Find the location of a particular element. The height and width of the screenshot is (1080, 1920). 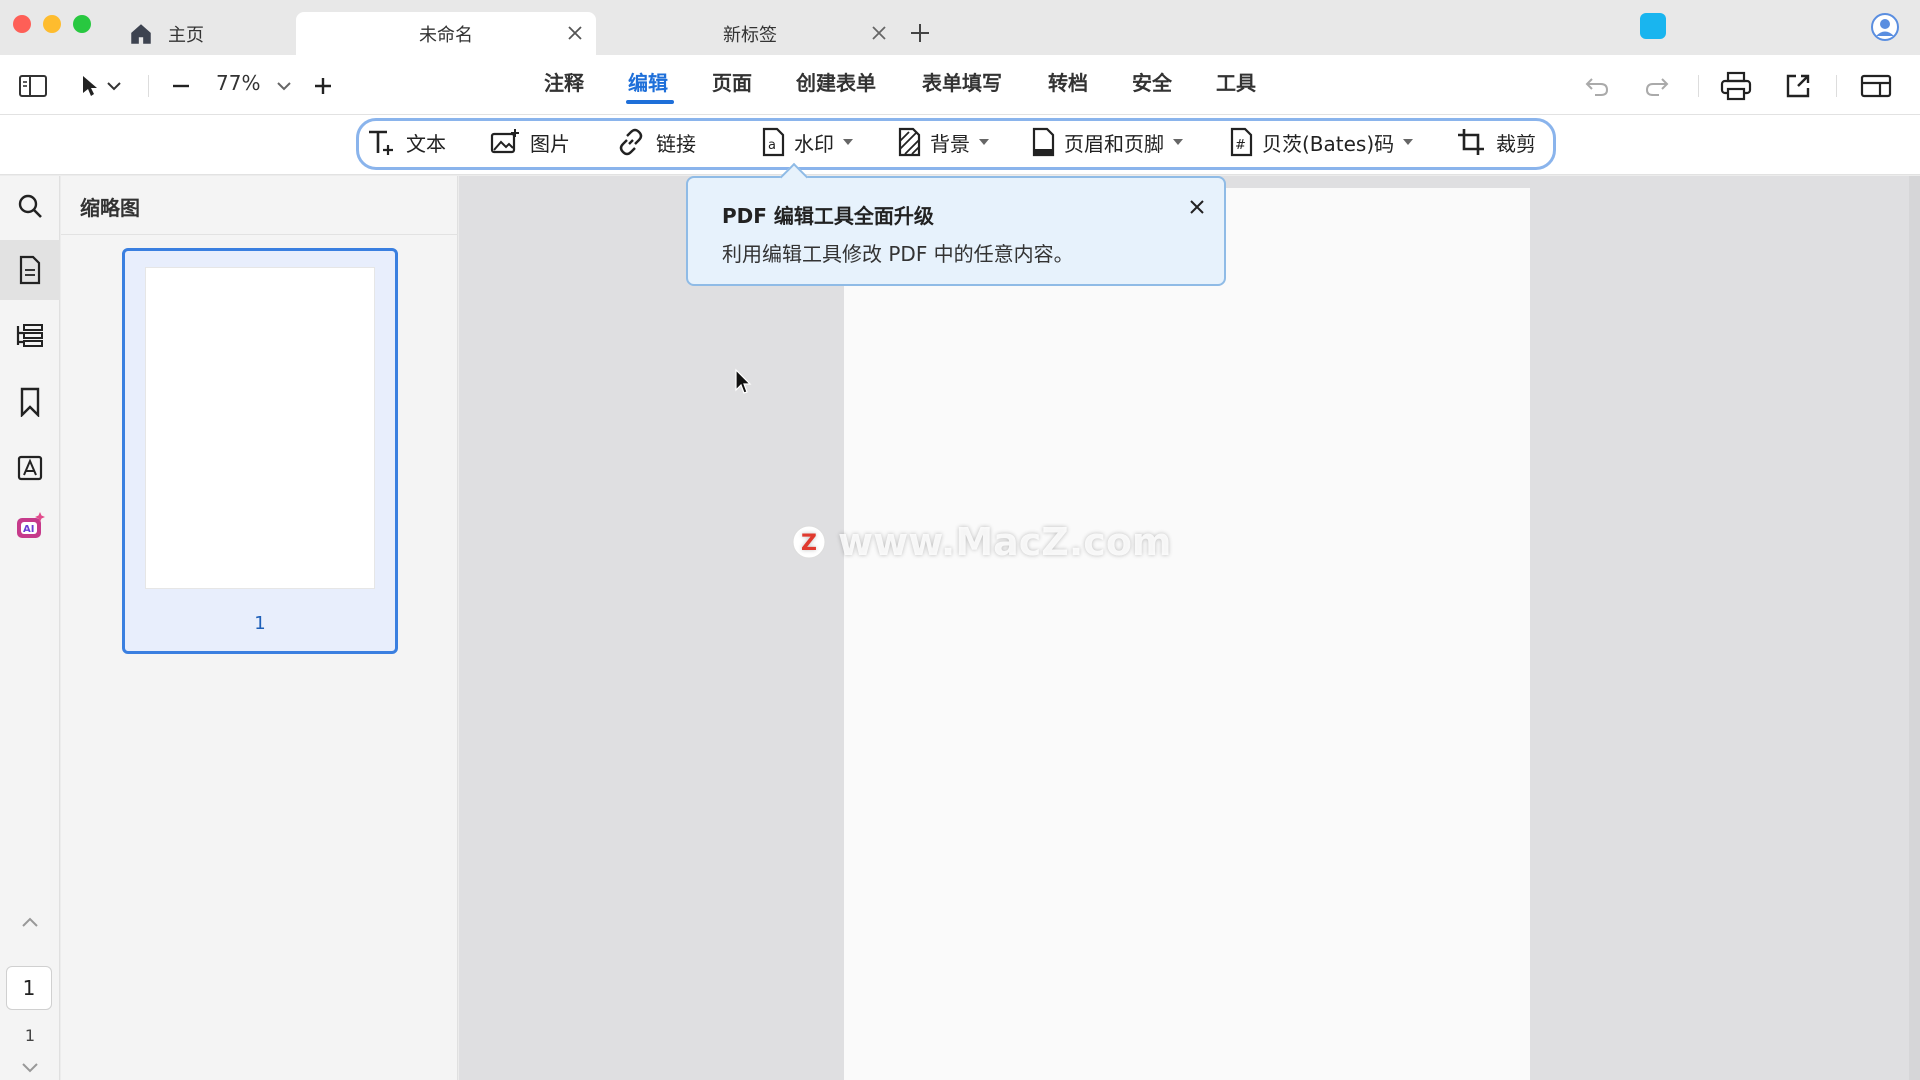

tab-create-form: 创建表单 is located at coordinates (836, 81).